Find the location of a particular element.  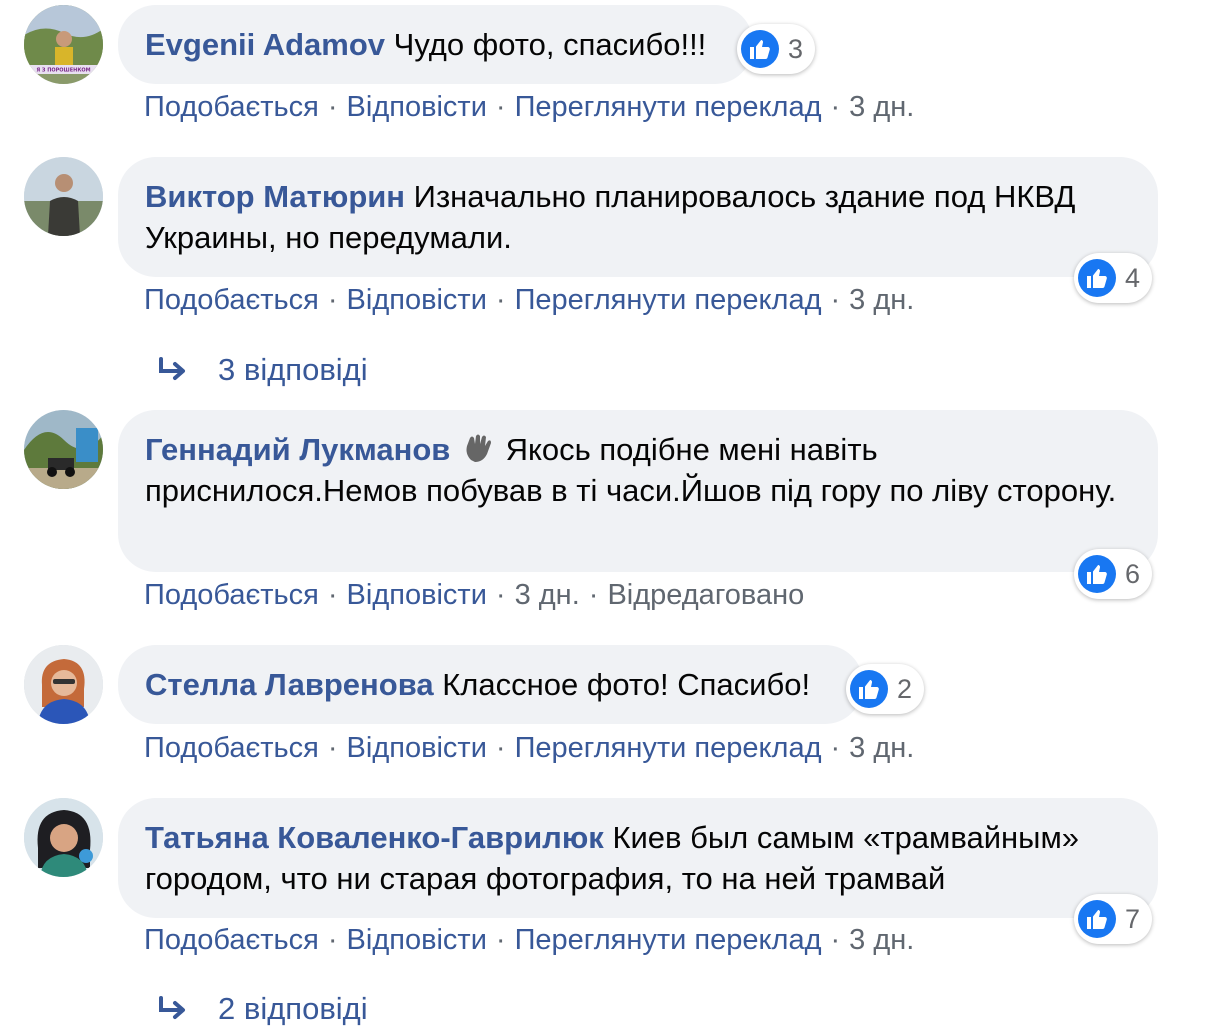

reaction-count: 6 is located at coordinates (1113, 574).